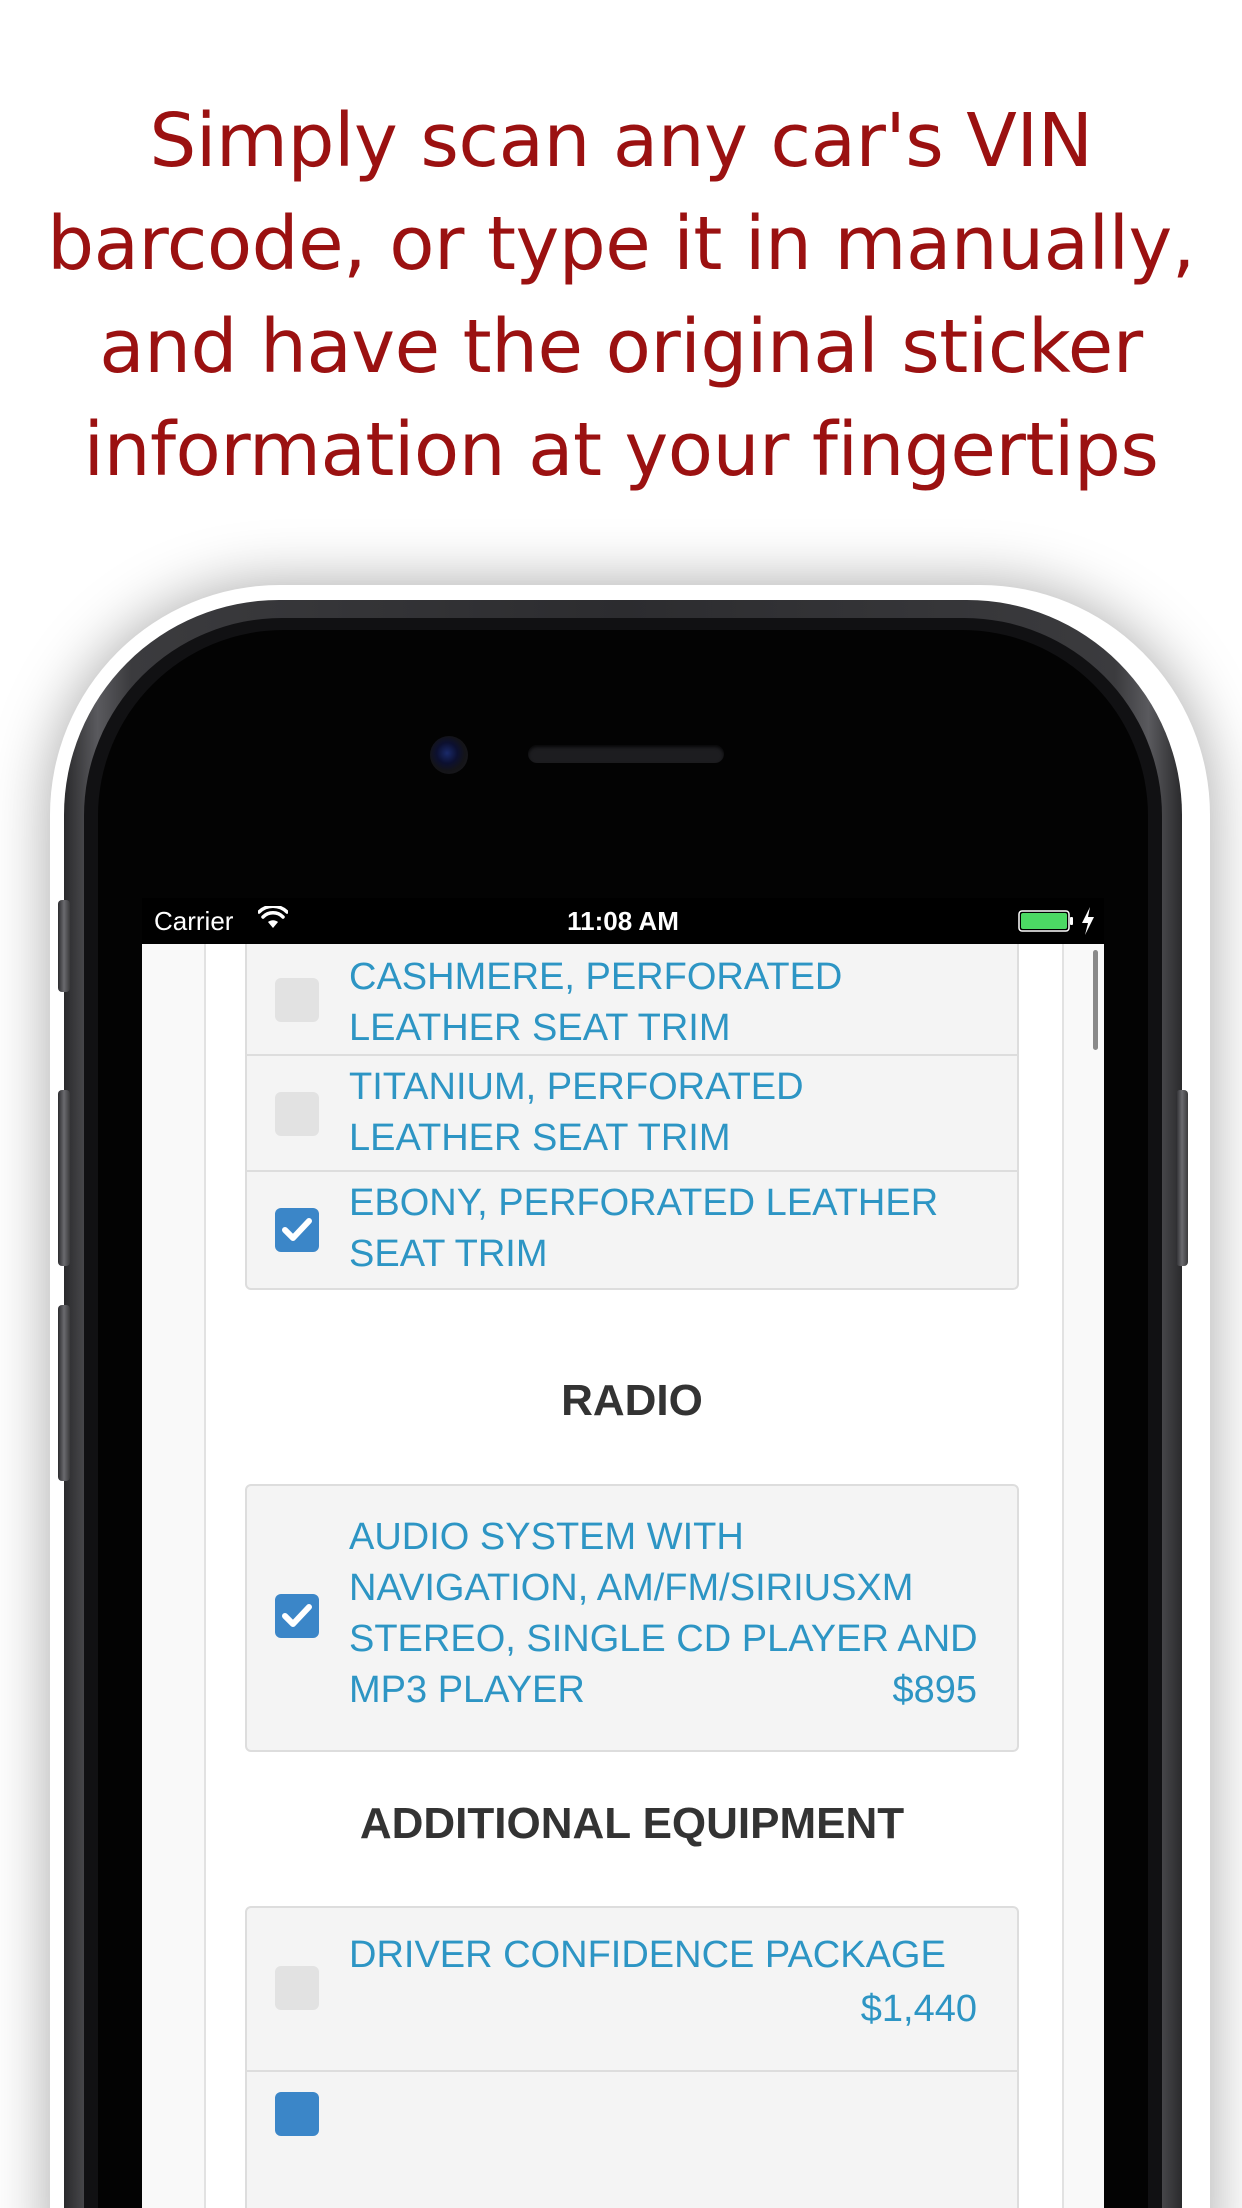  Describe the element at coordinates (1088, 921) in the screenshot. I see `charging-bolt-icon` at that location.